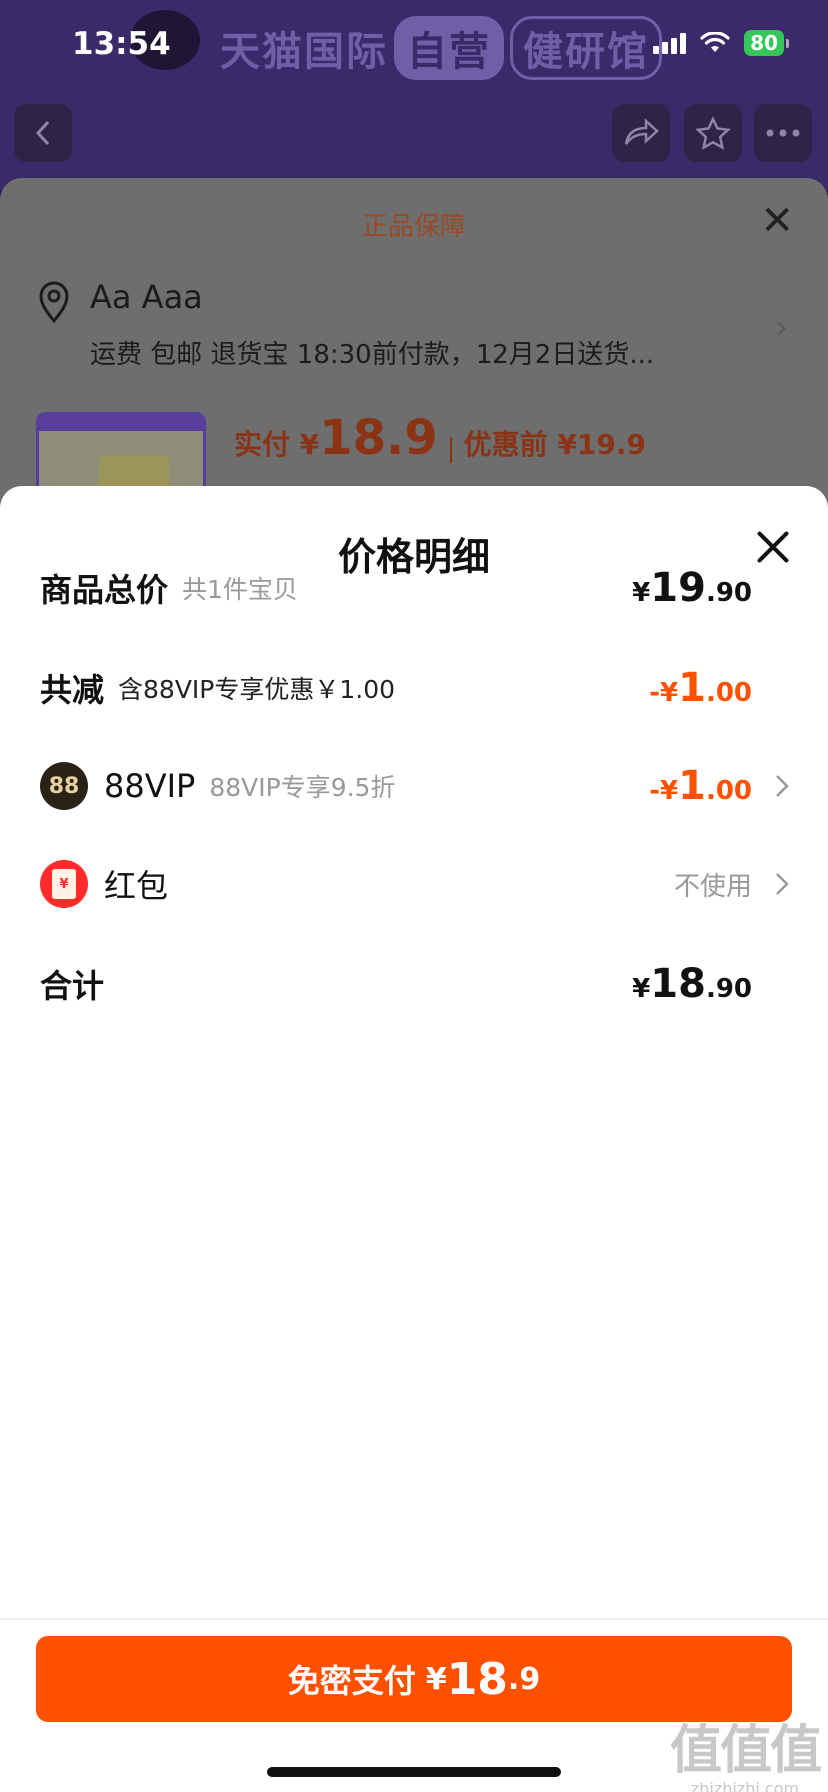 This screenshot has height=1792, width=828. I want to click on watermark: 值值值 zhizhizhi.com, so click(745, 1750).